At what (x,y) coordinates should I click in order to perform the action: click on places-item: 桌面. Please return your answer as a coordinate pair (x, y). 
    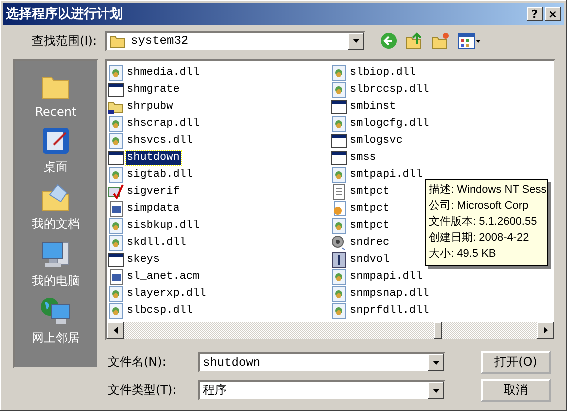
    Looking at the image, I should click on (56, 150).